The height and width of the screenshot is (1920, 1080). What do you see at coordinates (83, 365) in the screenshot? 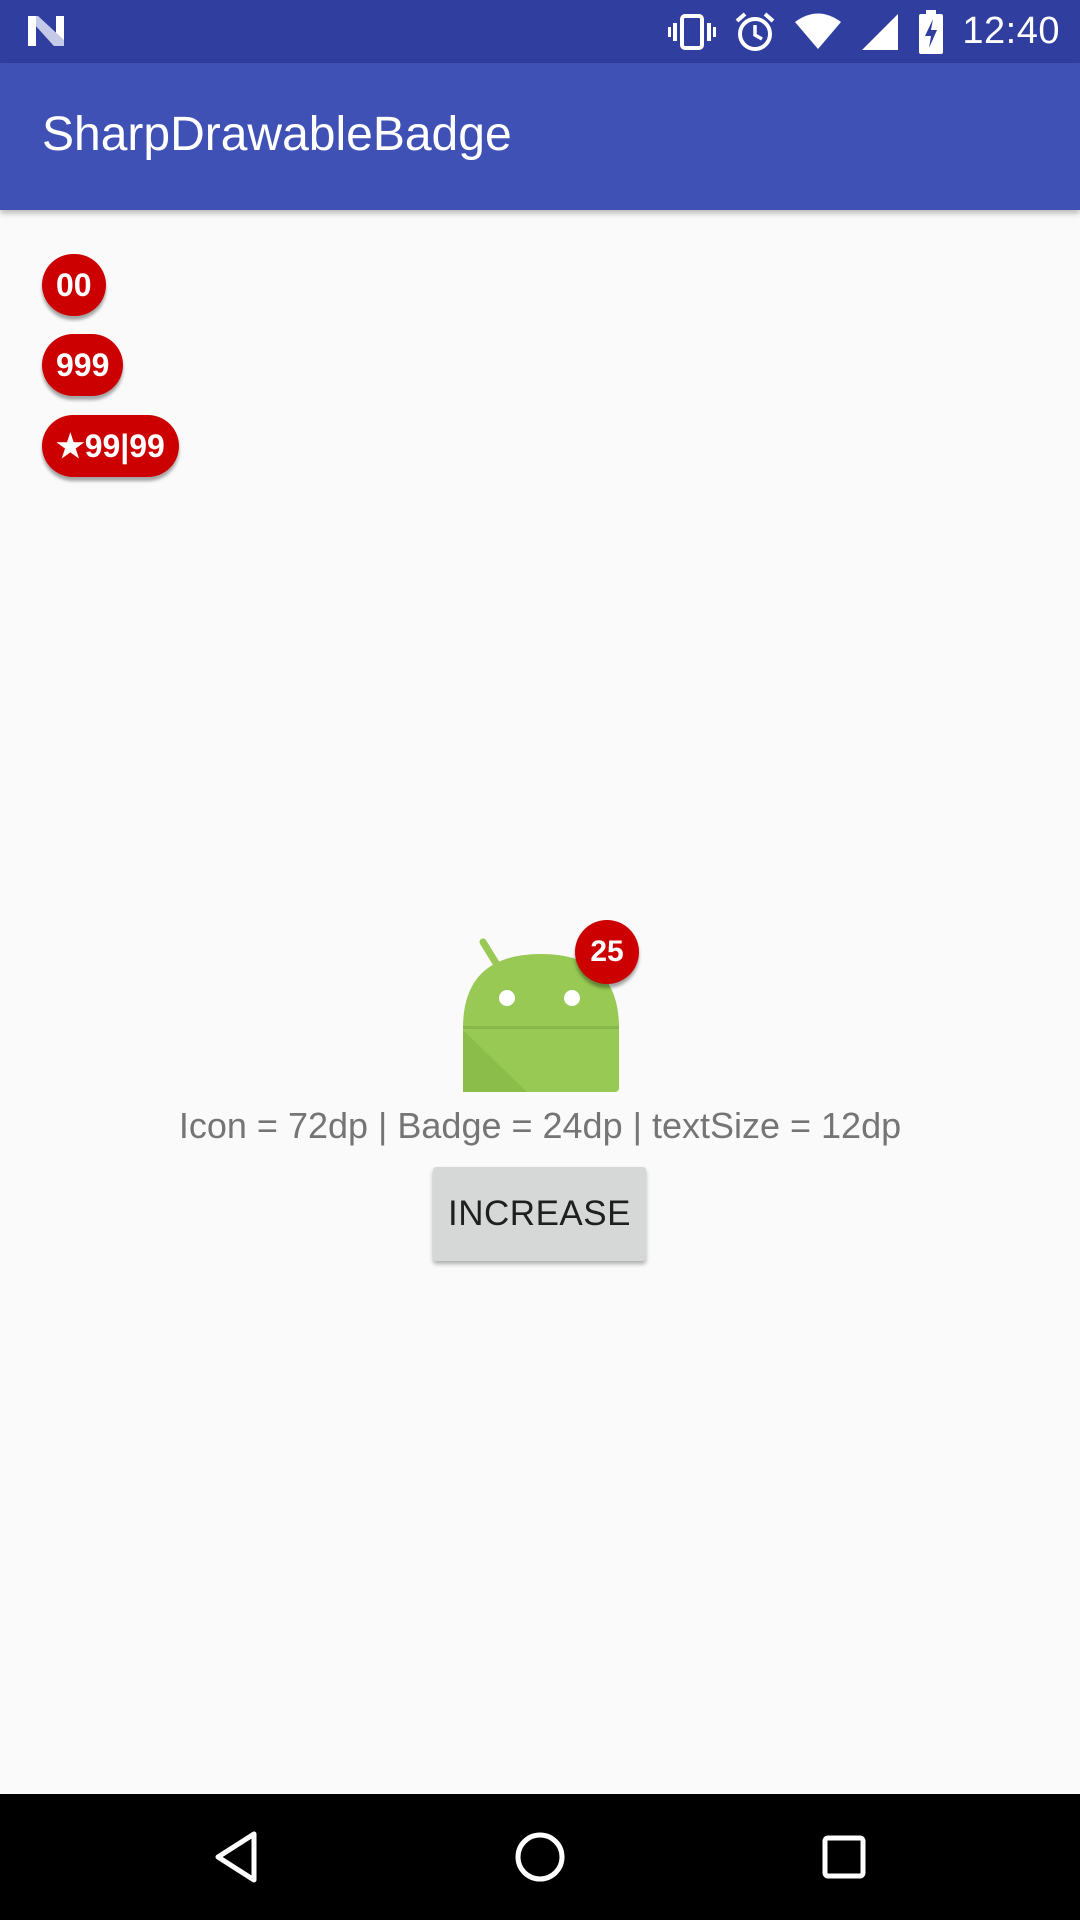
I see `badge-2: 999` at bounding box center [83, 365].